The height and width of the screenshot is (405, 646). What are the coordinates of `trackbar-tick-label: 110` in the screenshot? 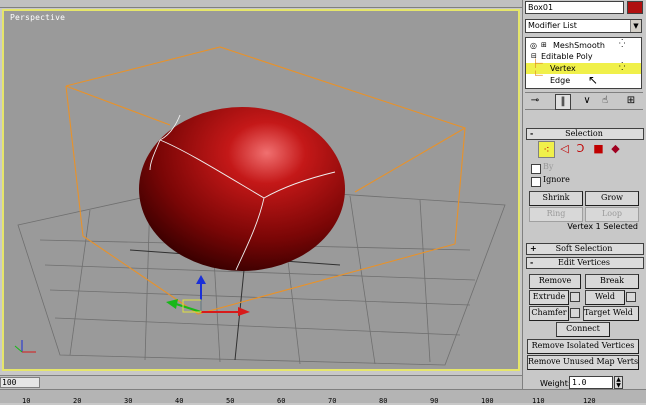 It's located at (538, 401).